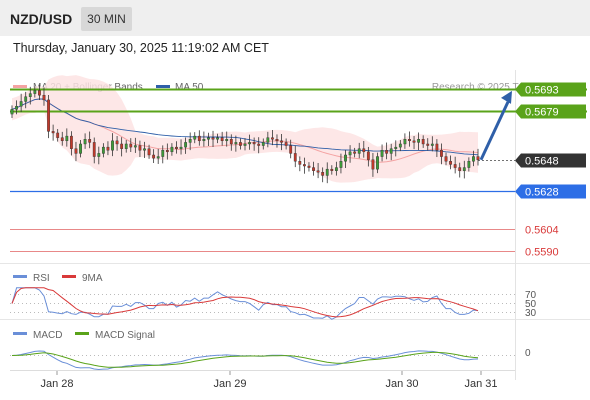 This screenshot has width=590, height=400. Describe the element at coordinates (531, 313) in the screenshot. I see `rsi-tick-30: 30` at that location.